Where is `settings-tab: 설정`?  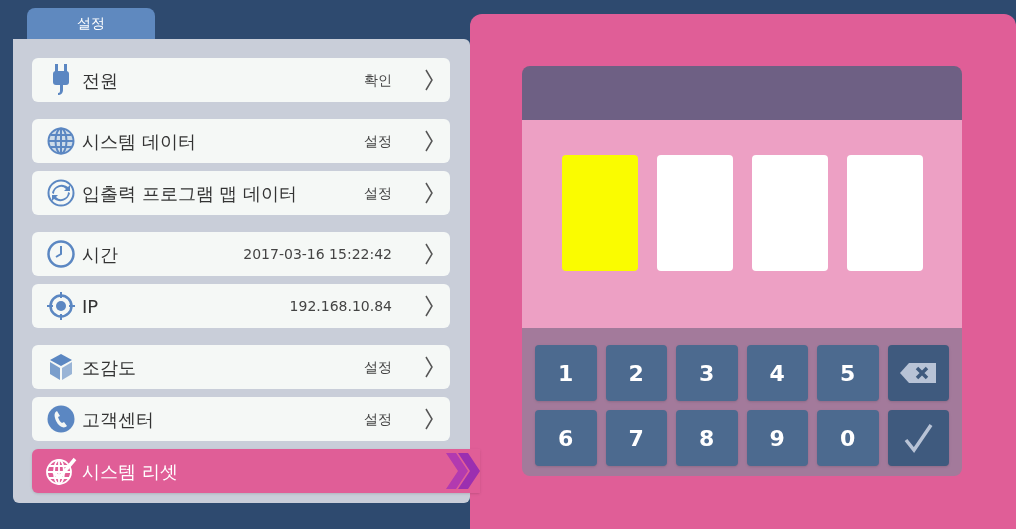 settings-tab: 설정 is located at coordinates (91, 23).